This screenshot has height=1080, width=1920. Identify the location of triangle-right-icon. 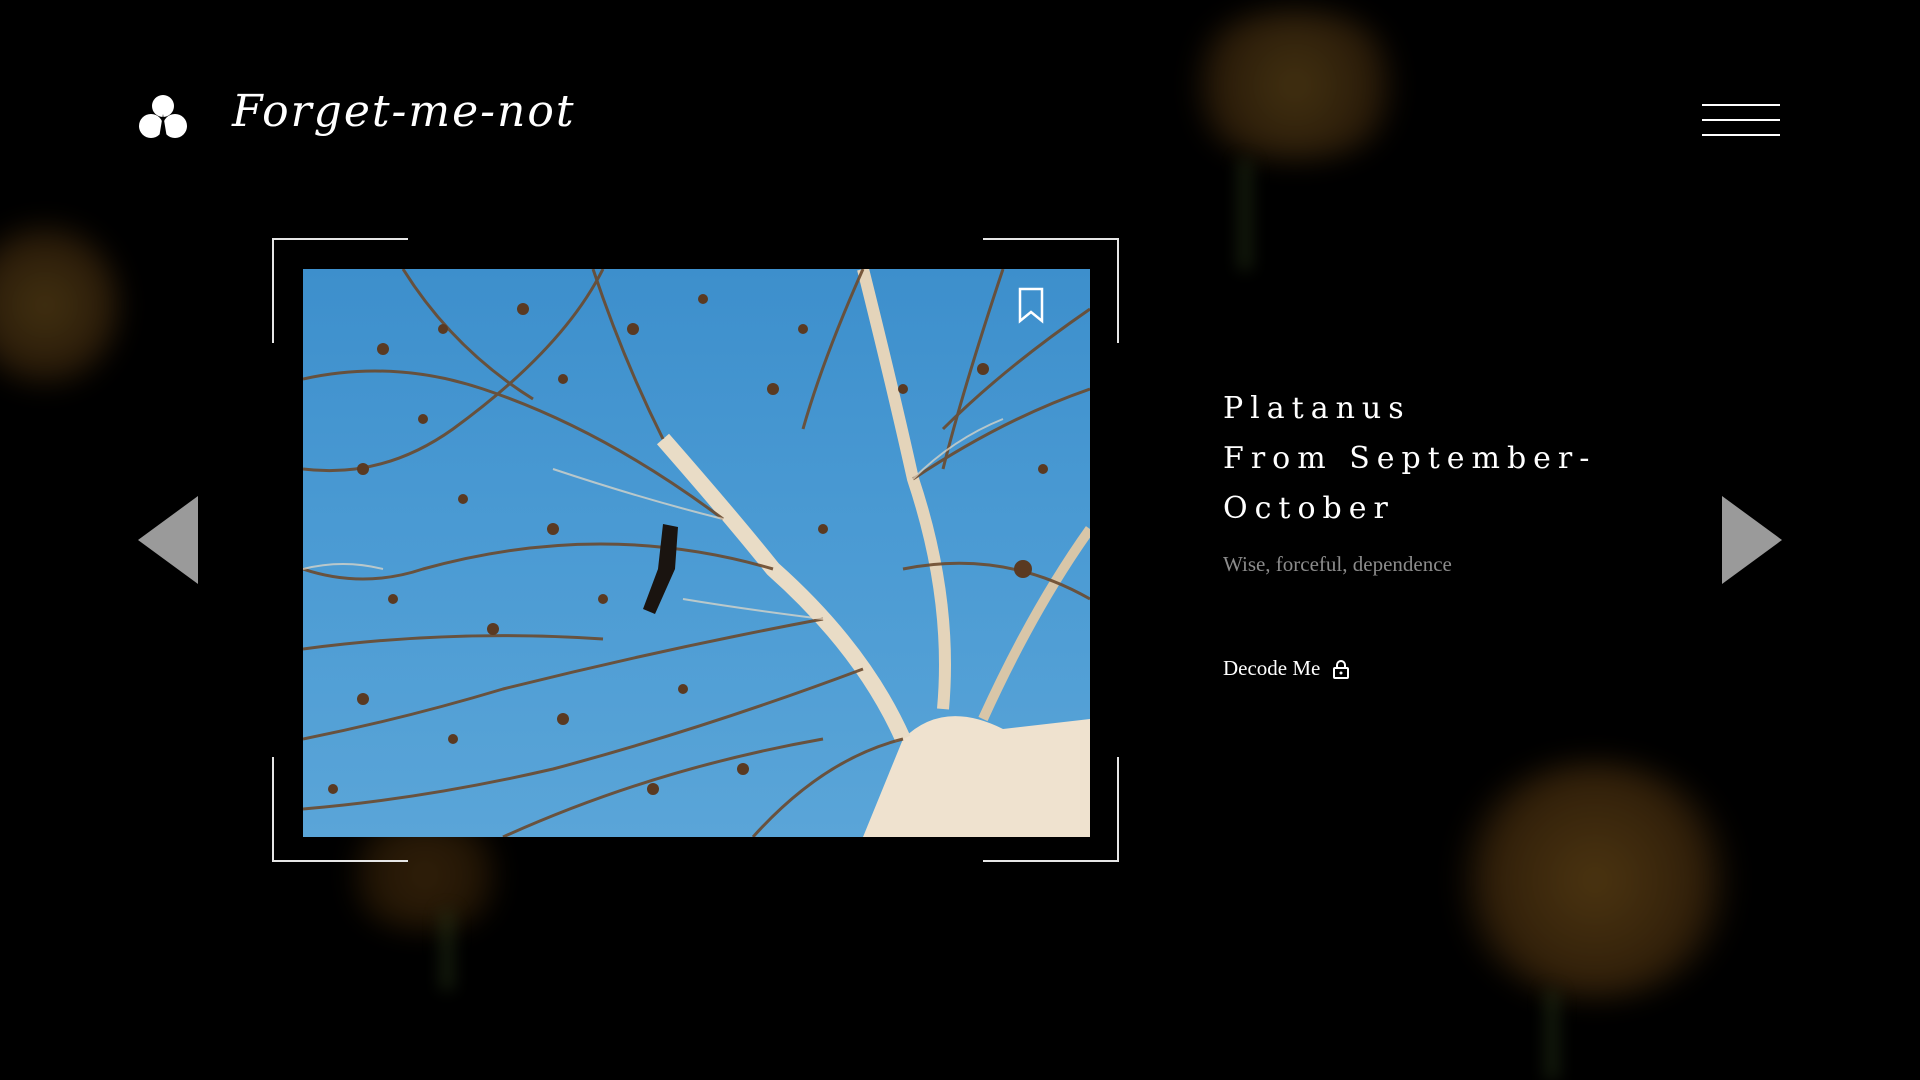
(1752, 540).